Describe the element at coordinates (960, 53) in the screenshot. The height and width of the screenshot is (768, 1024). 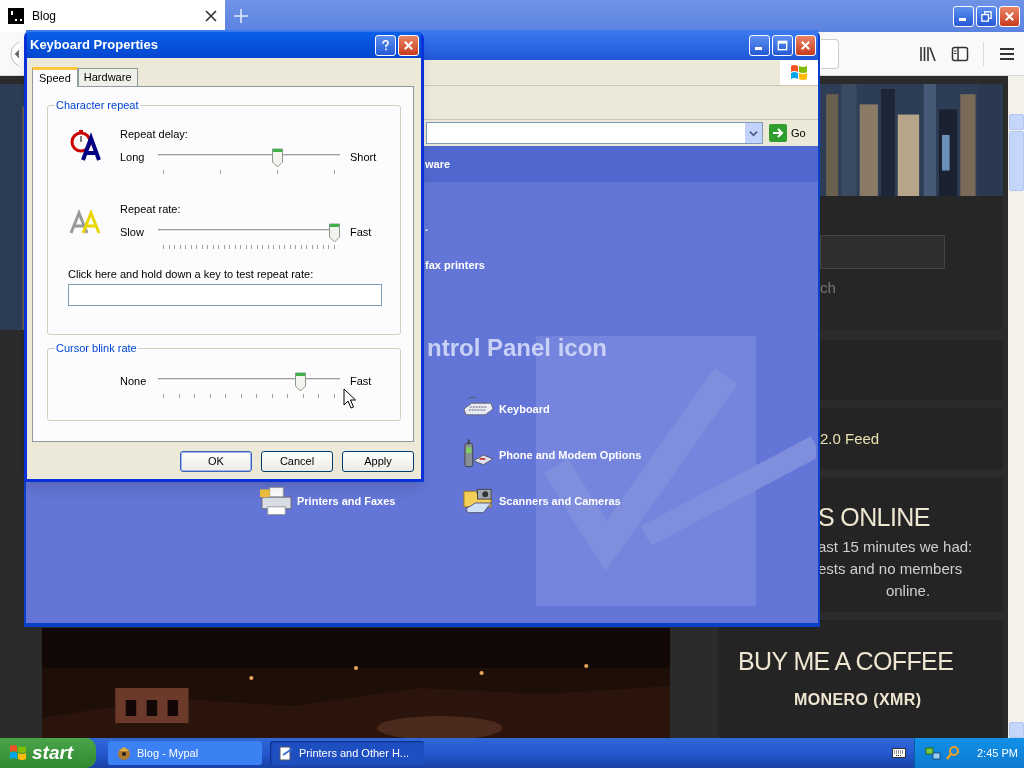
I see `sidebar-icon` at that location.